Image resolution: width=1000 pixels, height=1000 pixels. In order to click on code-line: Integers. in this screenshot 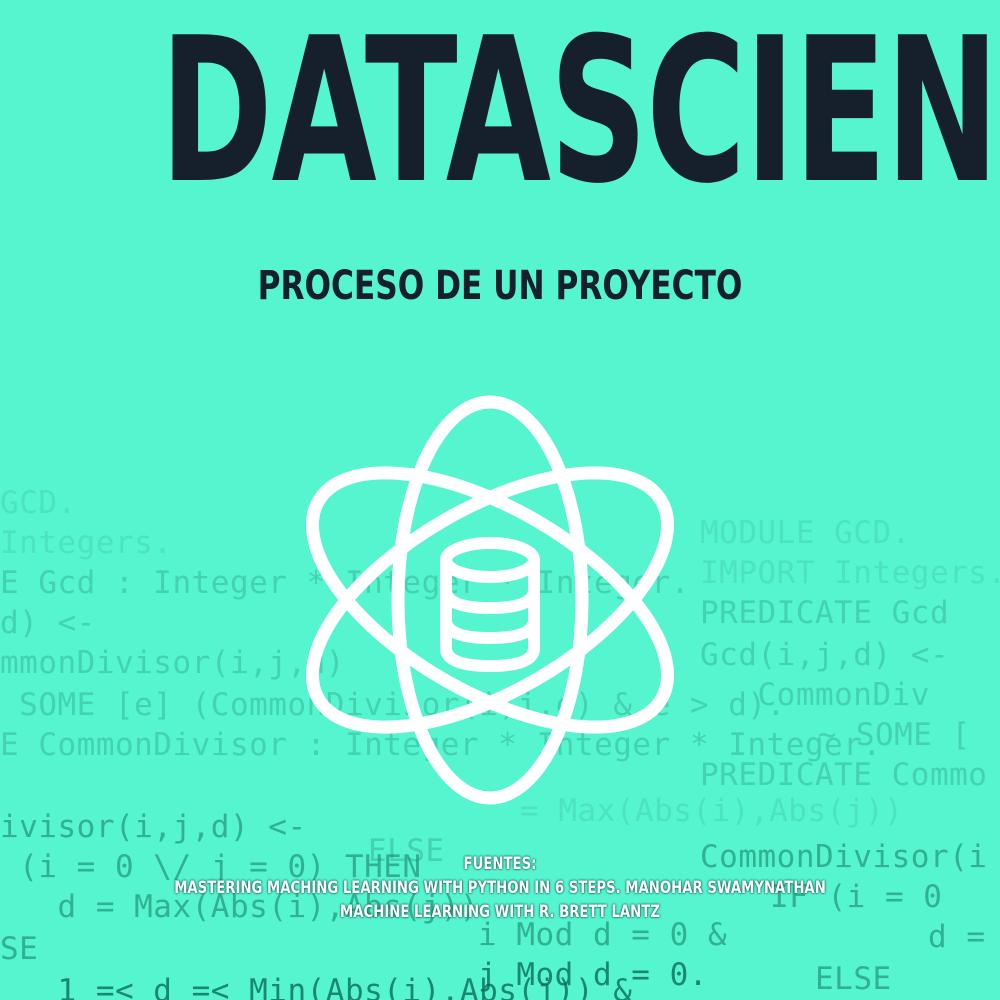, I will do `click(86, 543)`.